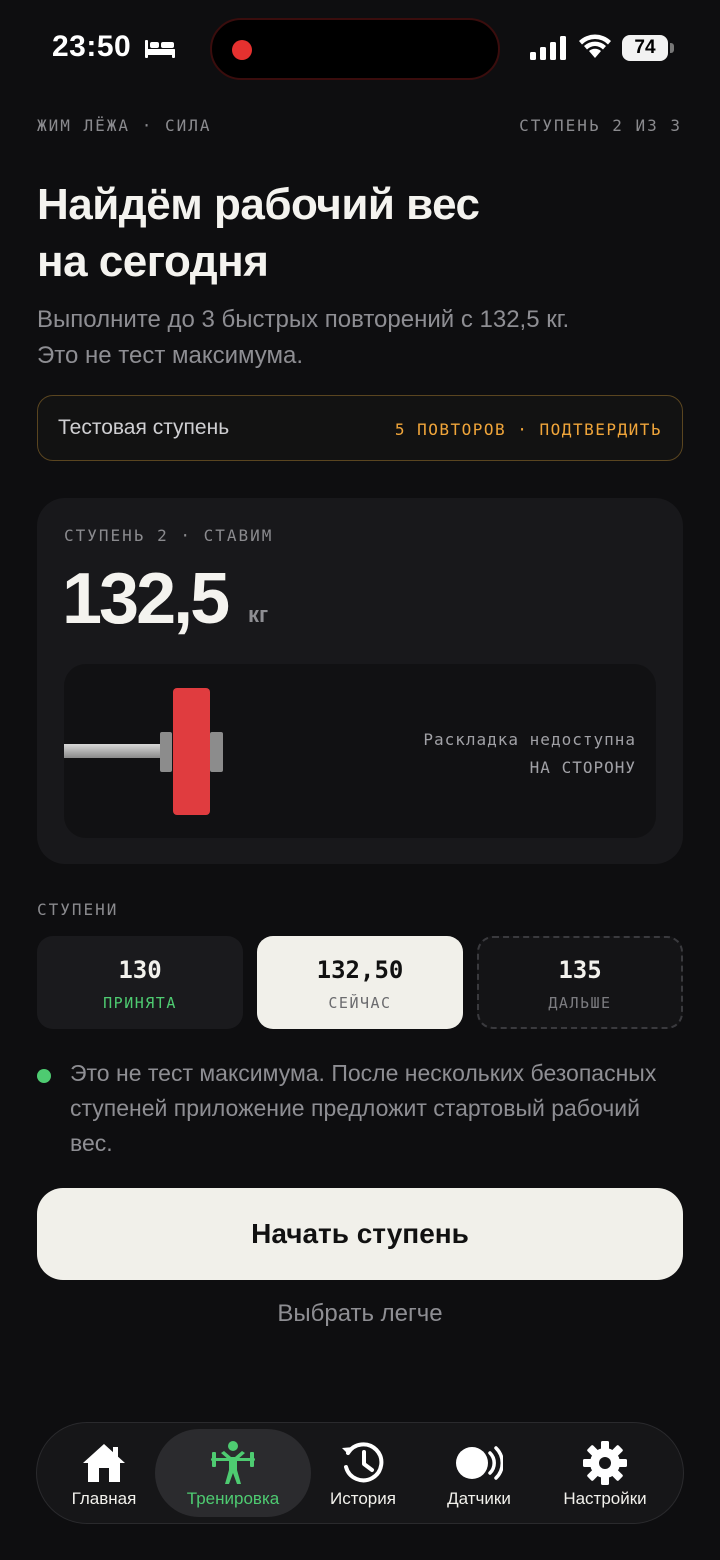 This screenshot has height=1560, width=720. I want to click on tab-history: История, so click(363, 1473).